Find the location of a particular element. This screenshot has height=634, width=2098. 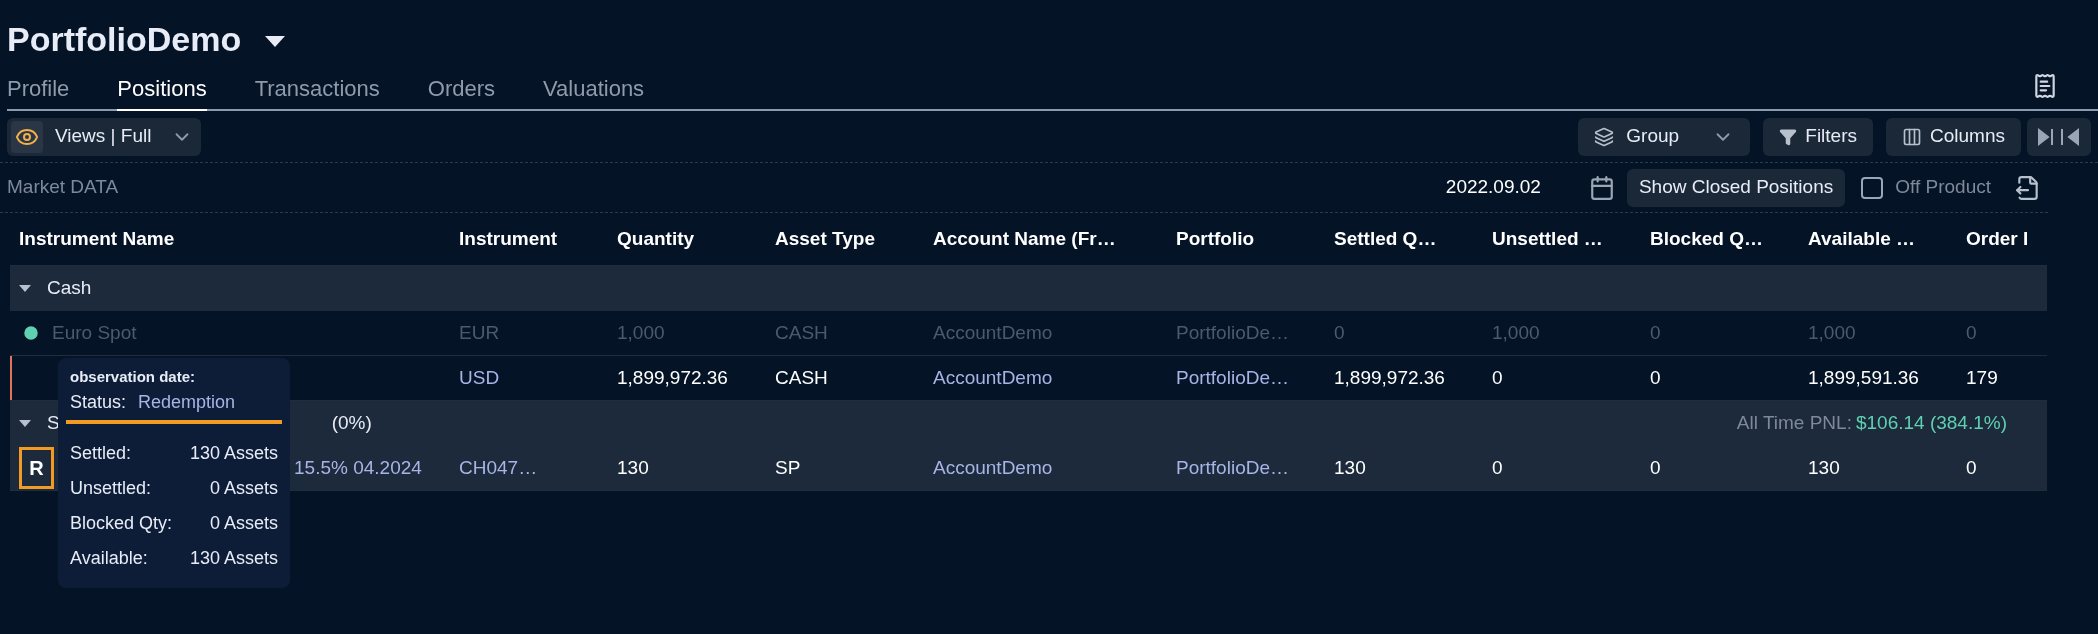

show-closed-positions-button: Show Closed Positions is located at coordinates (1736, 187).